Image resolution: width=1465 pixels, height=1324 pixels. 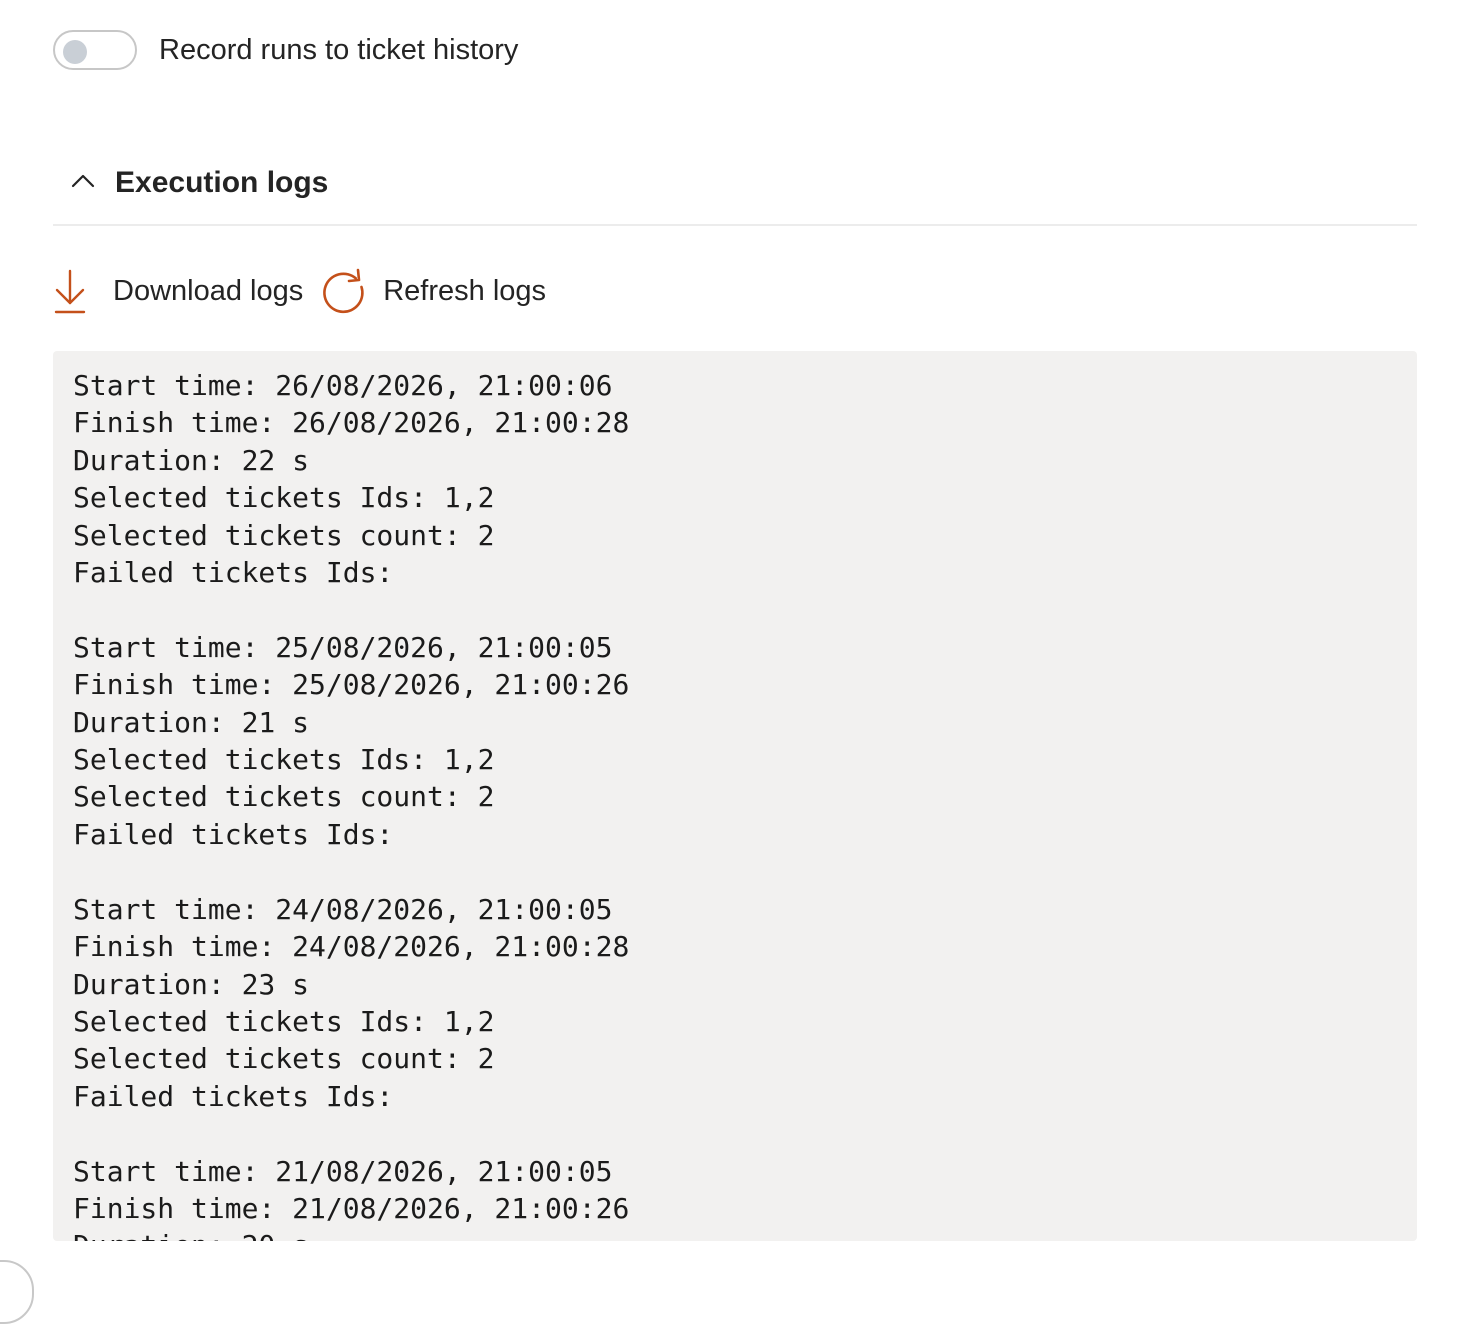 I want to click on section-title: Execution logs, so click(x=222, y=182).